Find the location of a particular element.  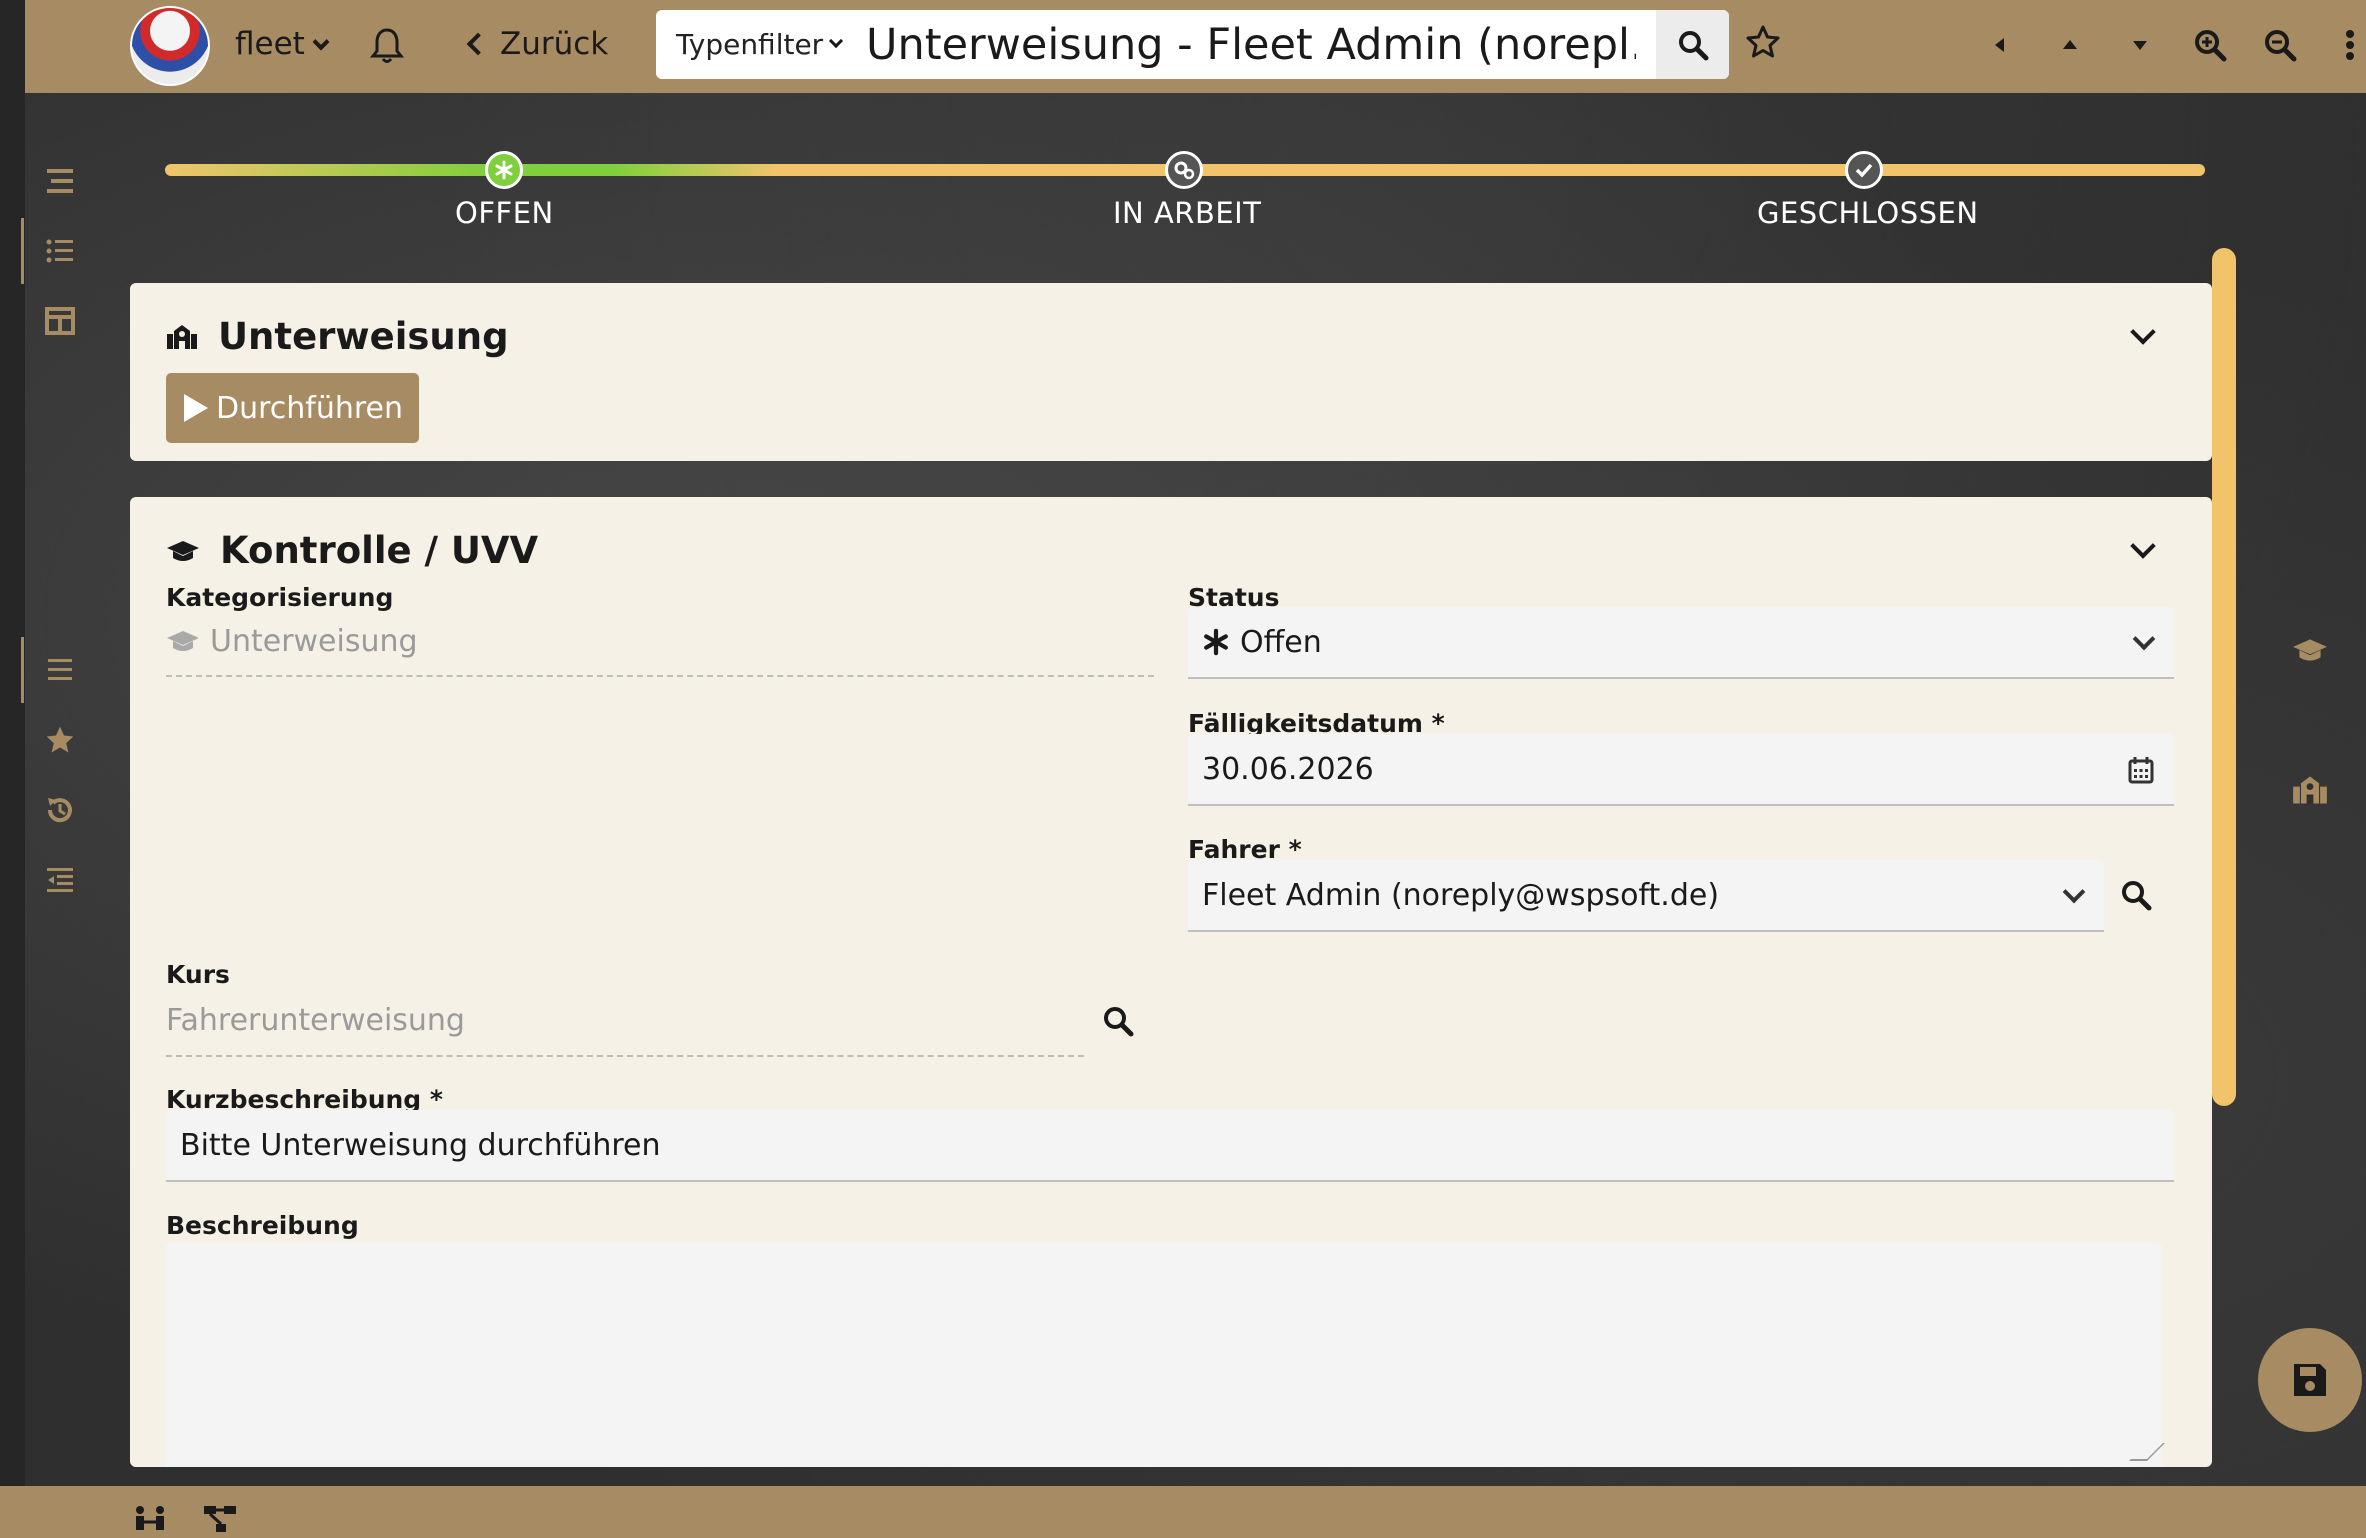

hierarchy-icon is located at coordinates (220, 1519).